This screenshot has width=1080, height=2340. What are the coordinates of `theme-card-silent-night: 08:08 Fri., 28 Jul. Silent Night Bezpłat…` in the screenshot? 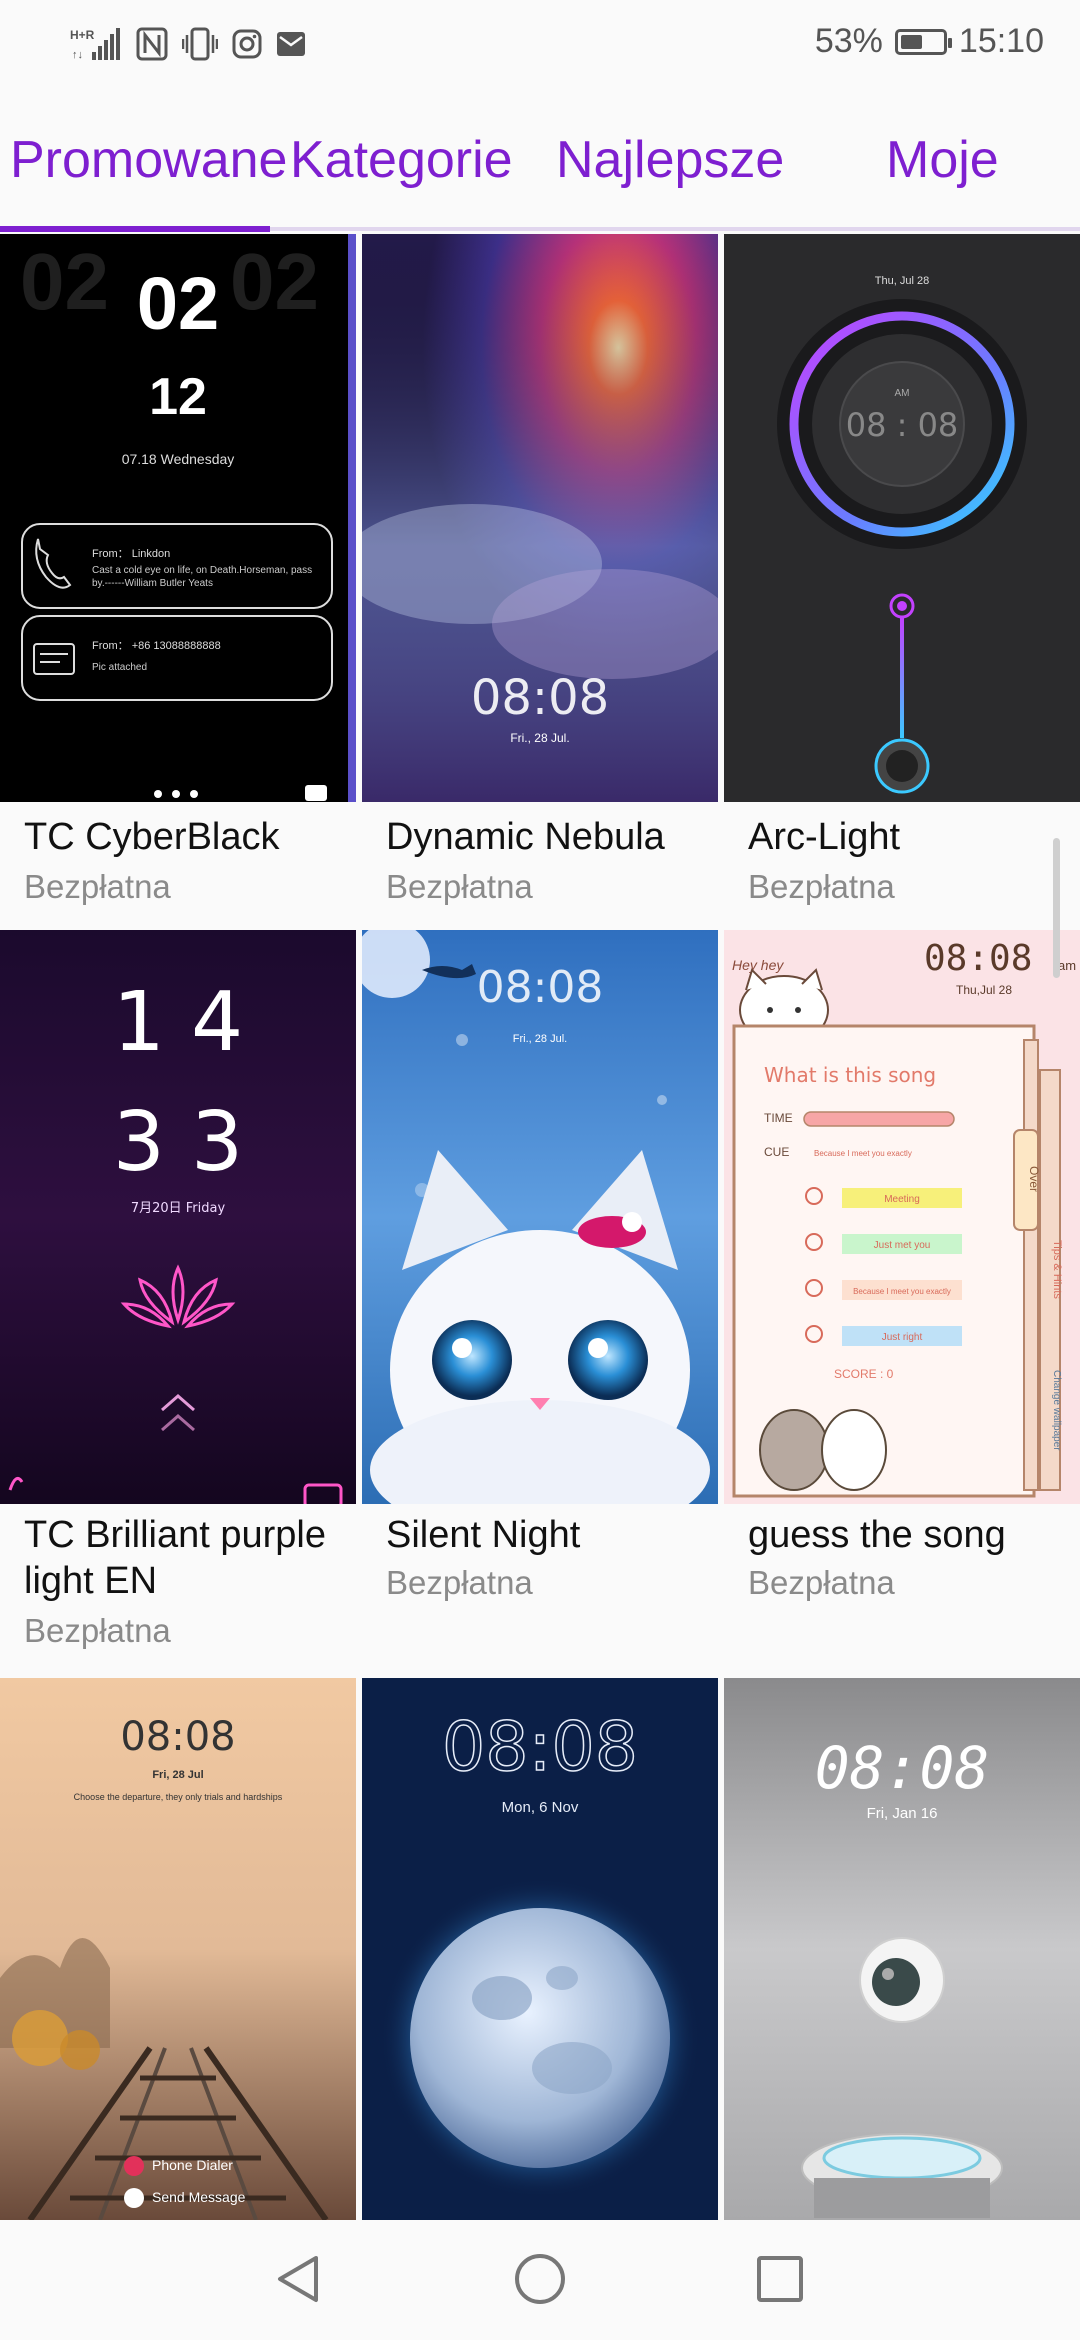 It's located at (540, 1300).